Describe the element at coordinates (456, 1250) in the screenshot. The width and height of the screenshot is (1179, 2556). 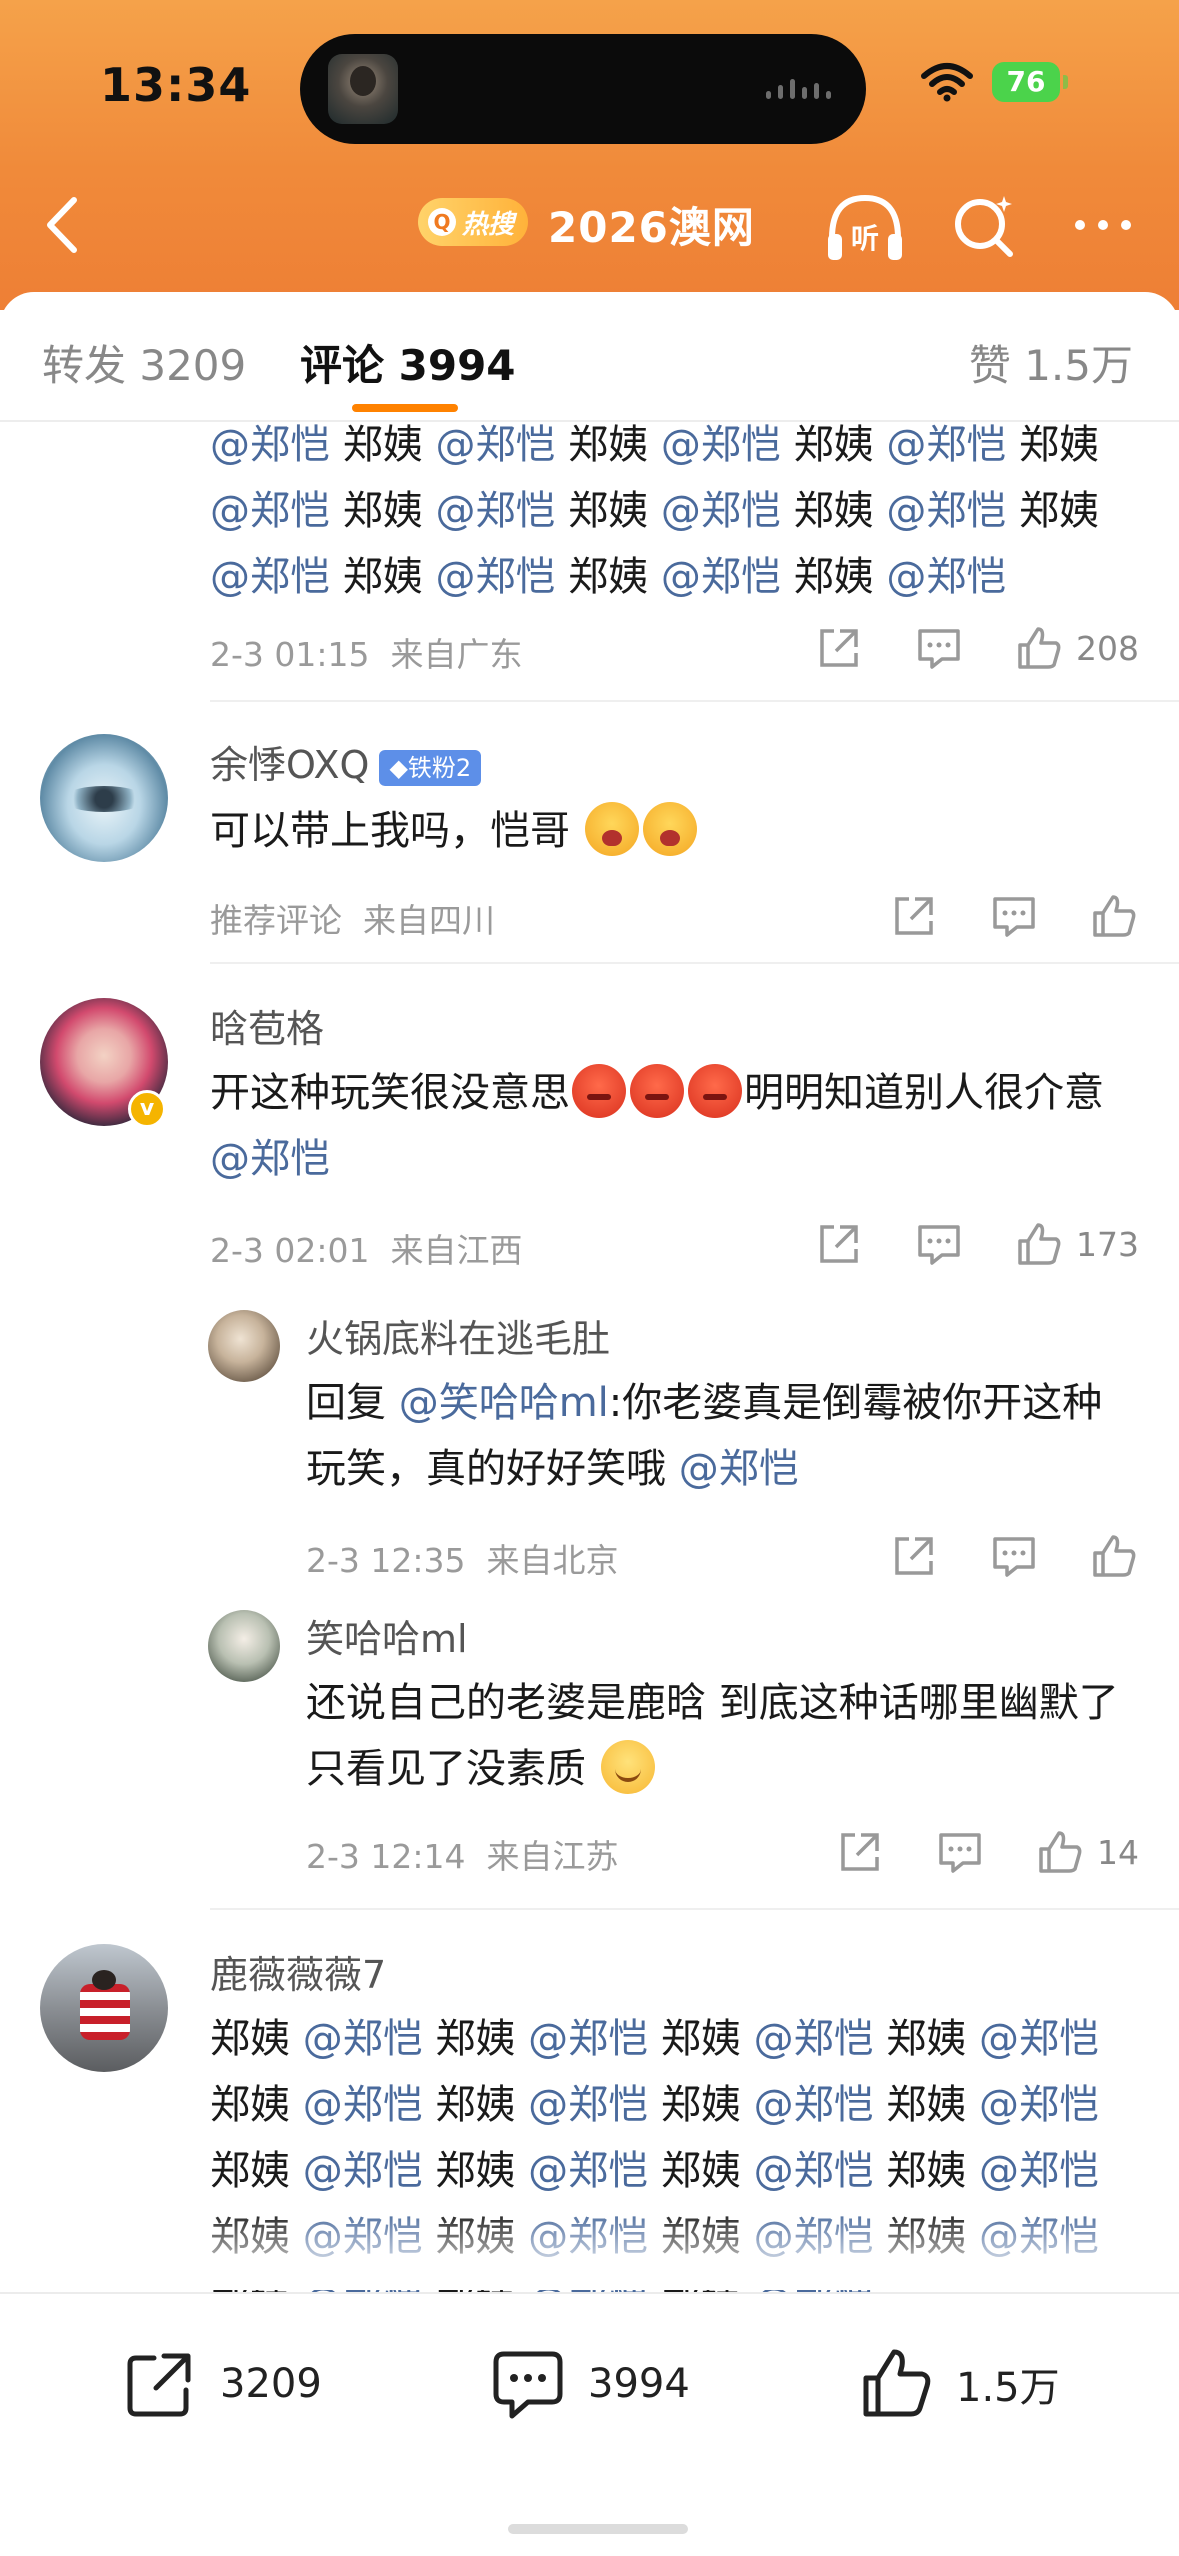
I see `comment-location: 来自江西` at that location.